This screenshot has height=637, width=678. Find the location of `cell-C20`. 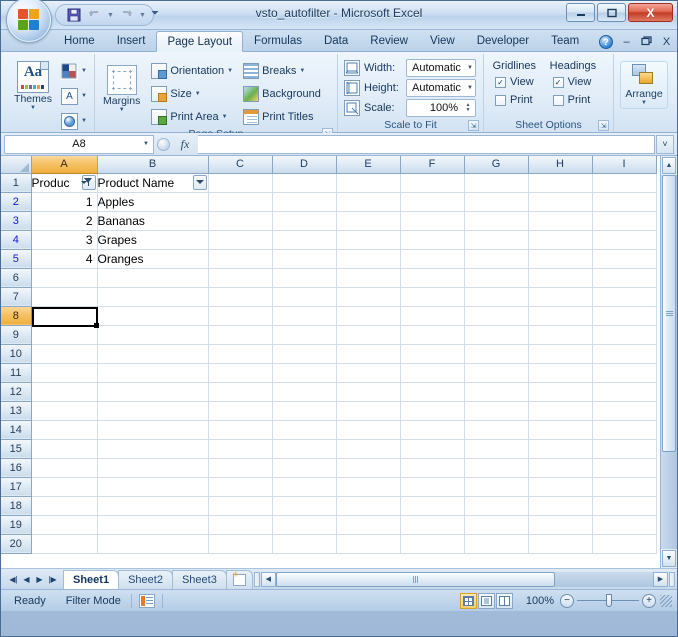

cell-C20 is located at coordinates (240, 544).